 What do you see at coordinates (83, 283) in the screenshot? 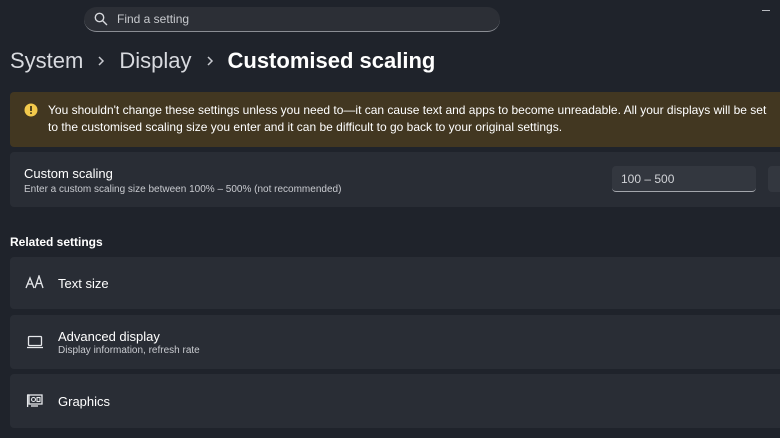
I see `related-item-label: Text size` at bounding box center [83, 283].